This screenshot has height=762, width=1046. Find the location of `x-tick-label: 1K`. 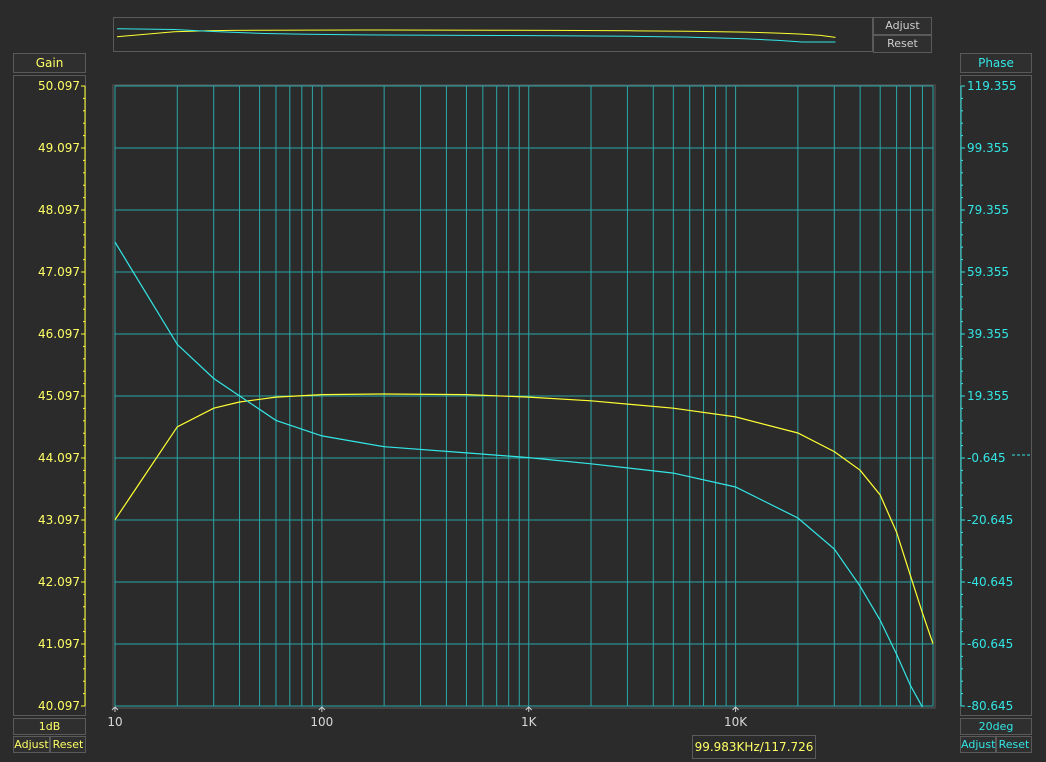

x-tick-label: 1K is located at coordinates (529, 722).